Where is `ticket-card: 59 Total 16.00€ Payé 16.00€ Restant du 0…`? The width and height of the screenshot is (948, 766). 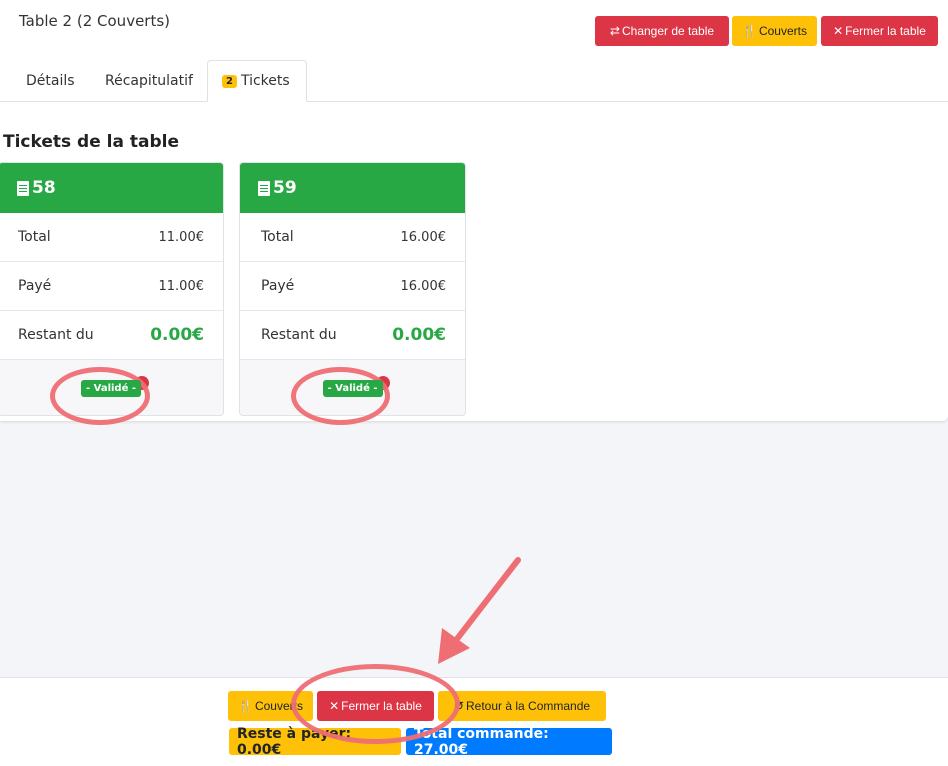 ticket-card: 59 Total 16.00€ Payé 16.00€ Restant du 0… is located at coordinates (352, 289).